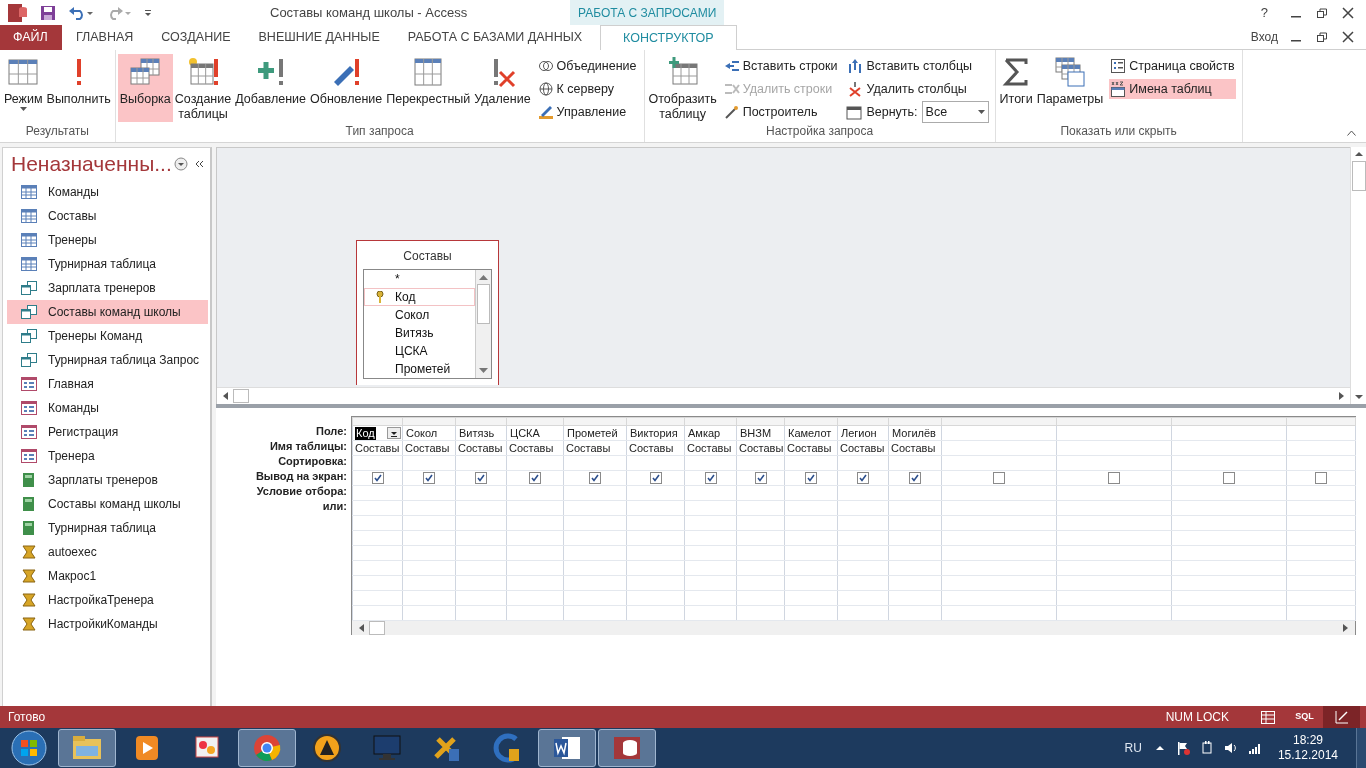 The image size is (1366, 768). I want to click on save-icon, so click(48, 12).